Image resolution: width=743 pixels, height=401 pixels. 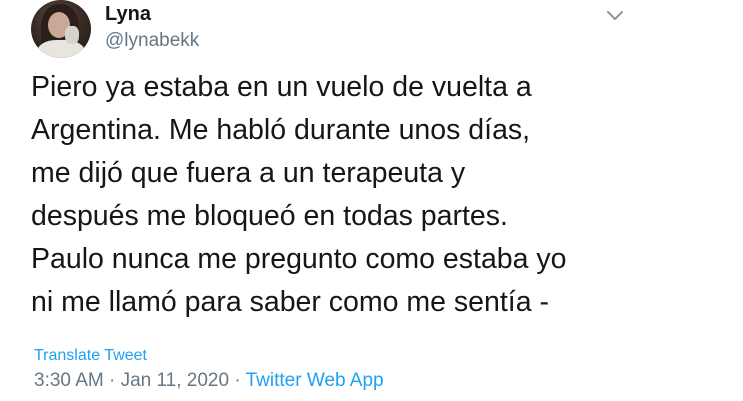 I want to click on display-name: Lyna, so click(x=128, y=14).